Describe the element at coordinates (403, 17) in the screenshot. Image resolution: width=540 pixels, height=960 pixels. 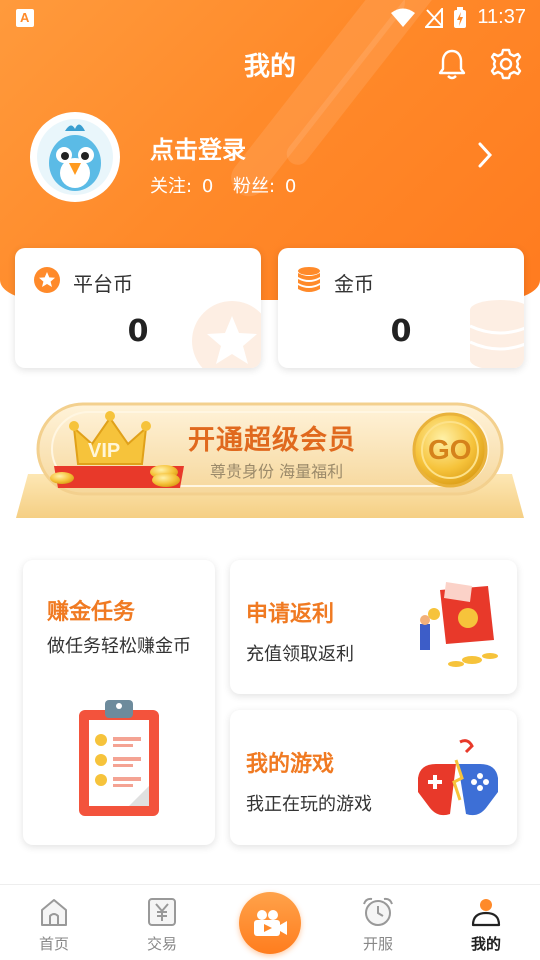
I see `wifi-icon` at that location.